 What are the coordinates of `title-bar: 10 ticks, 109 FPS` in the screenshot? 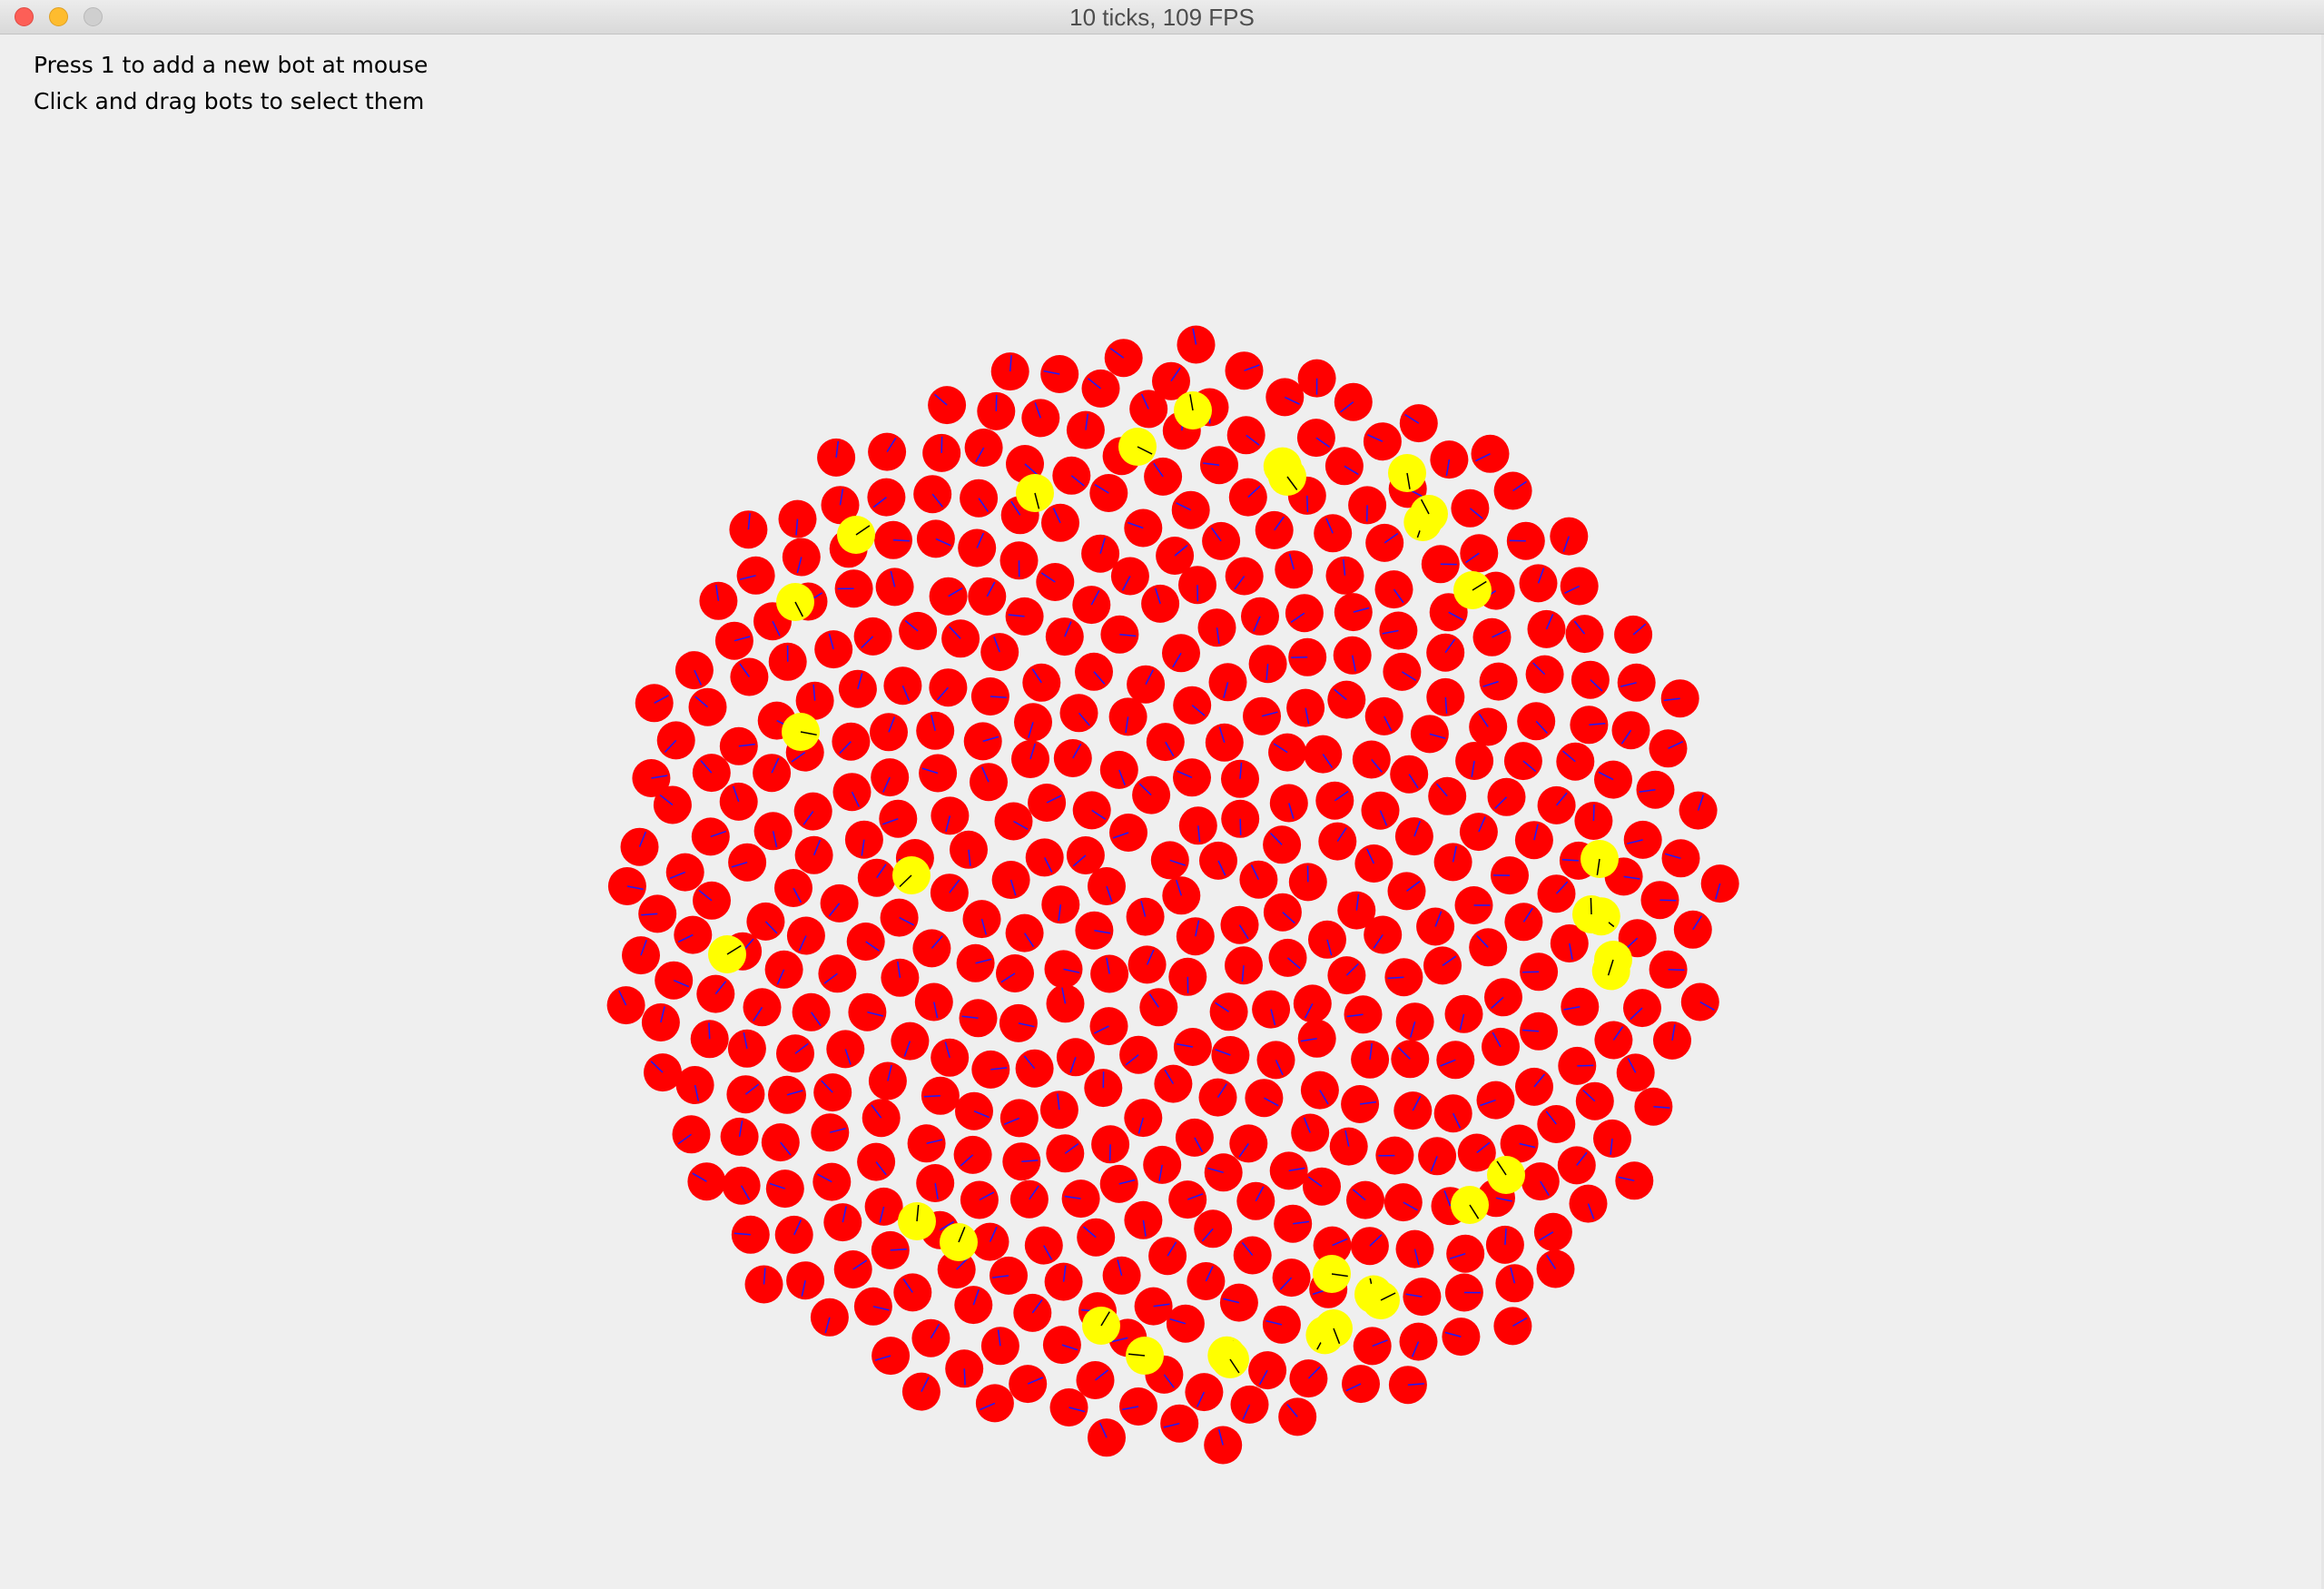 It's located at (1162, 17).